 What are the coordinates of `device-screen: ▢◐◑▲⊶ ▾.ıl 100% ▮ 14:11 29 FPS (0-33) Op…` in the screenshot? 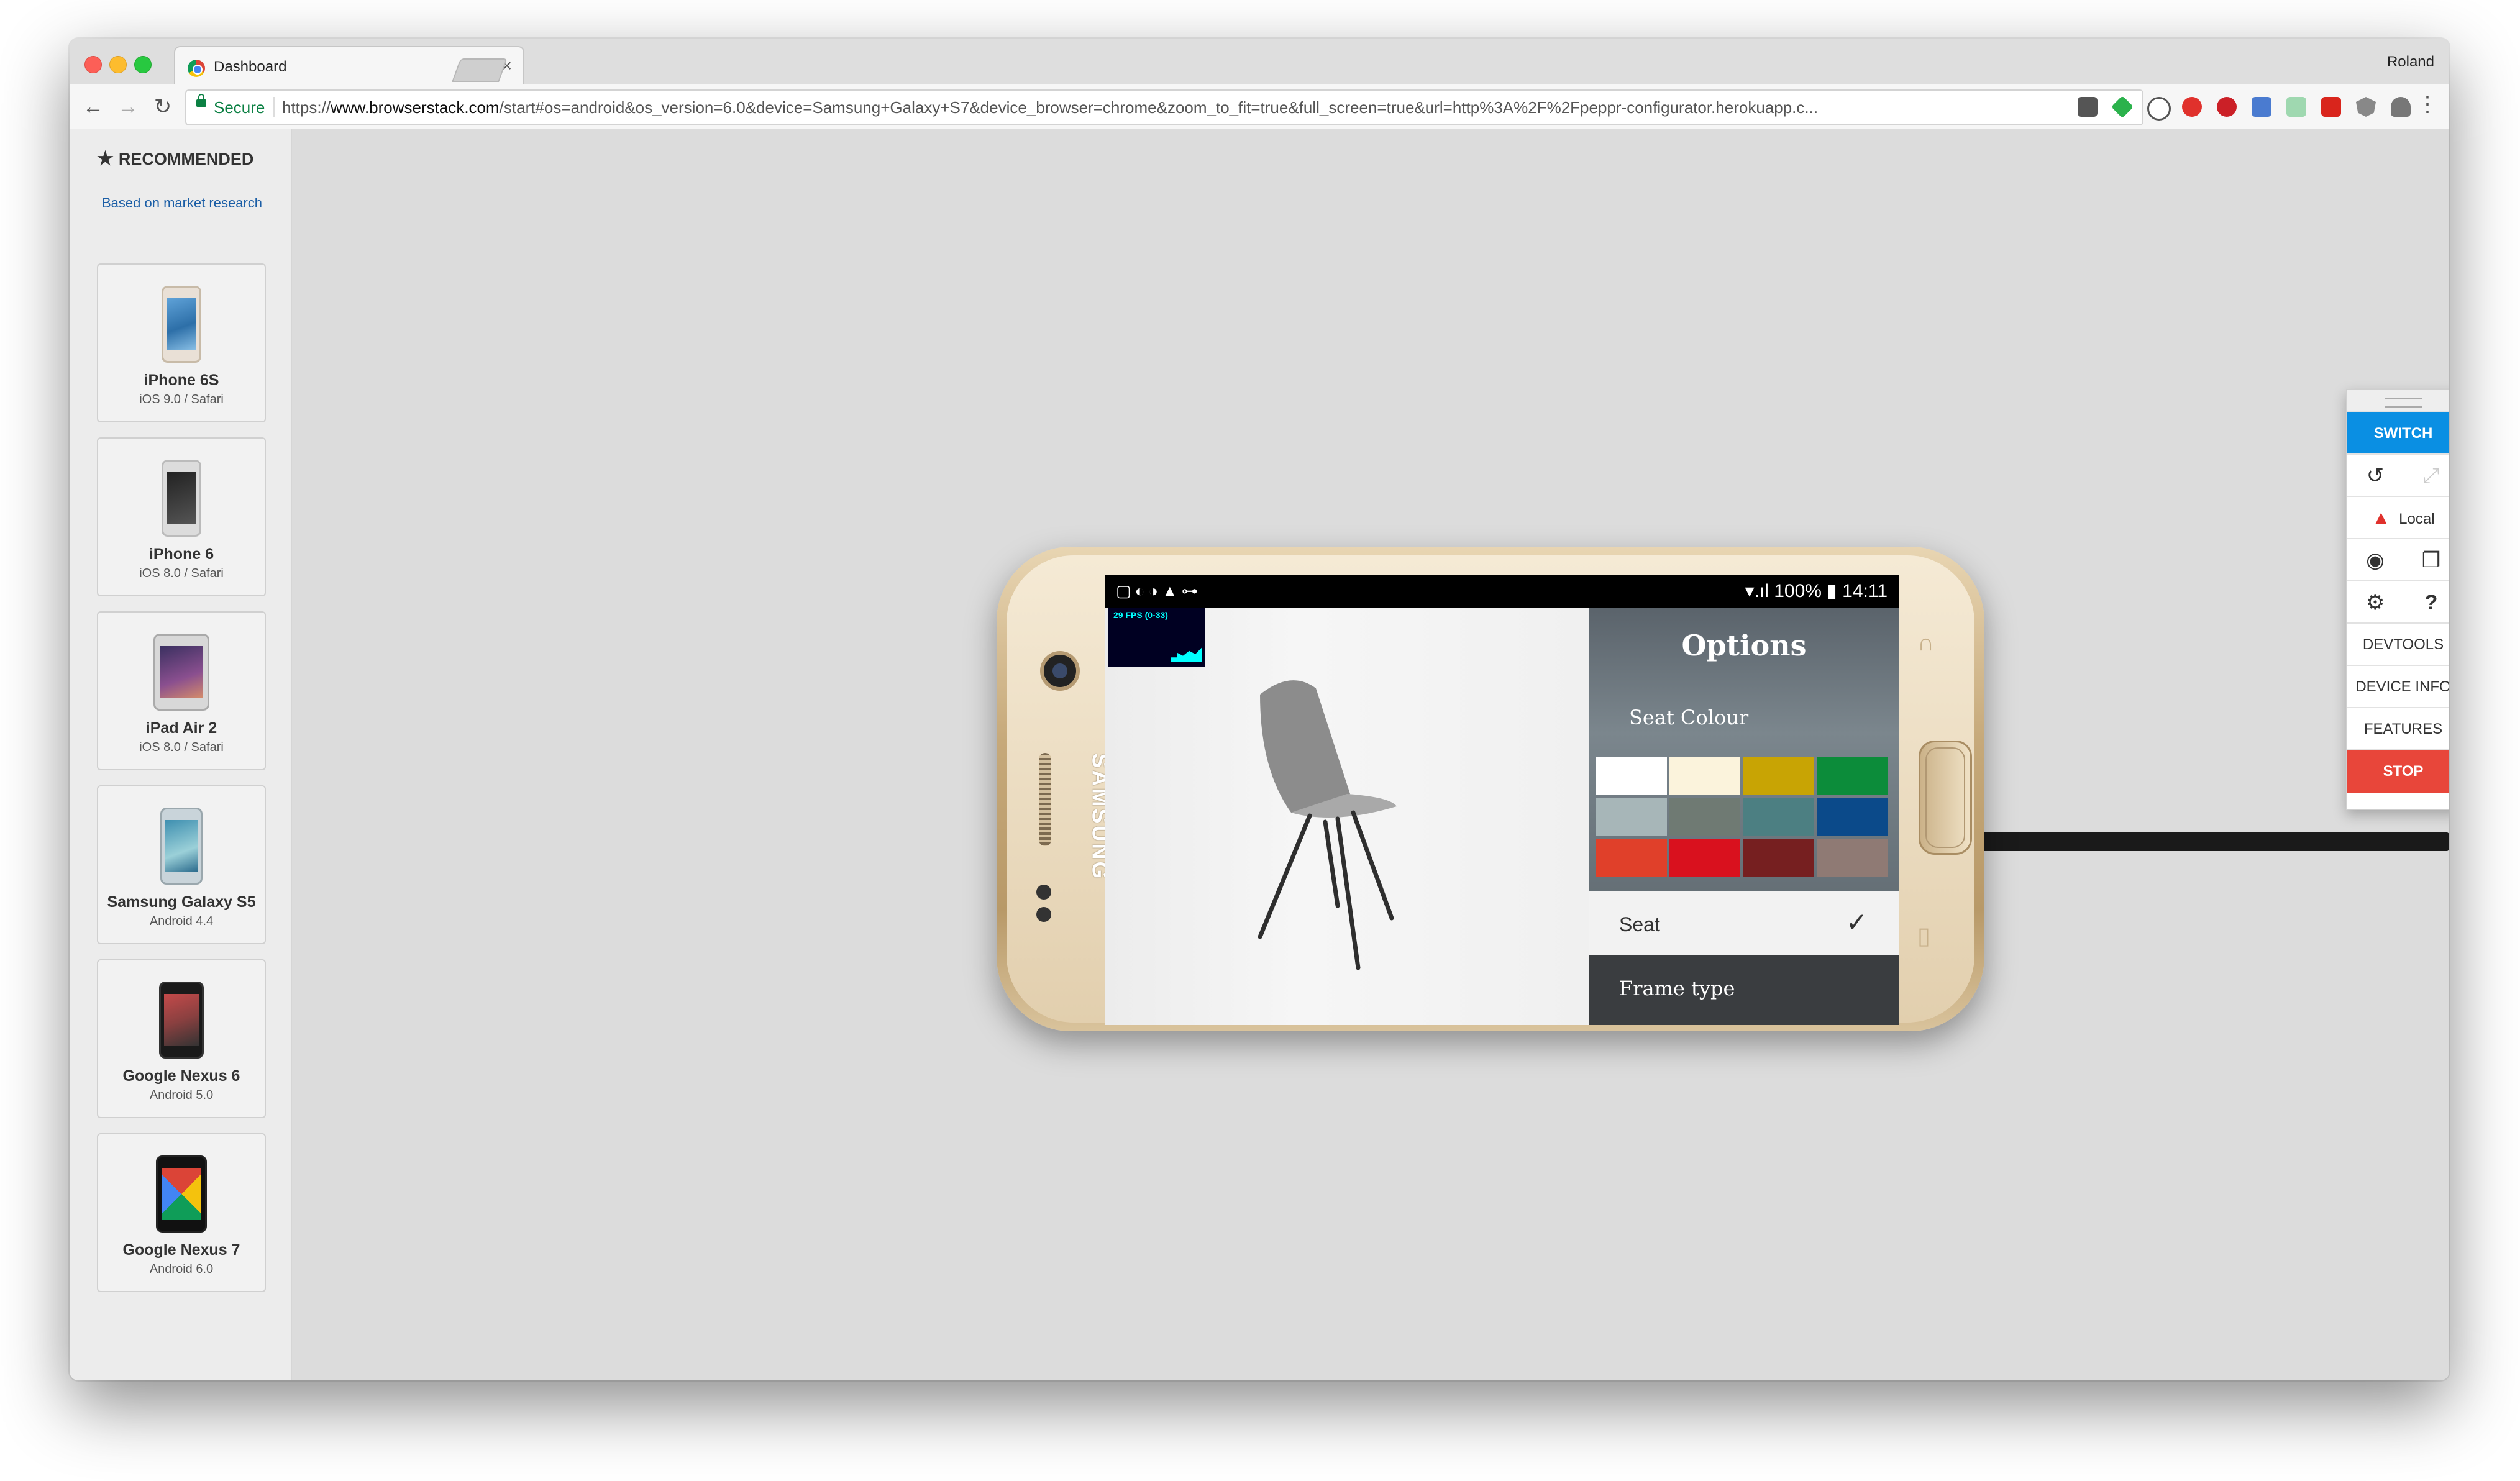 It's located at (1502, 800).